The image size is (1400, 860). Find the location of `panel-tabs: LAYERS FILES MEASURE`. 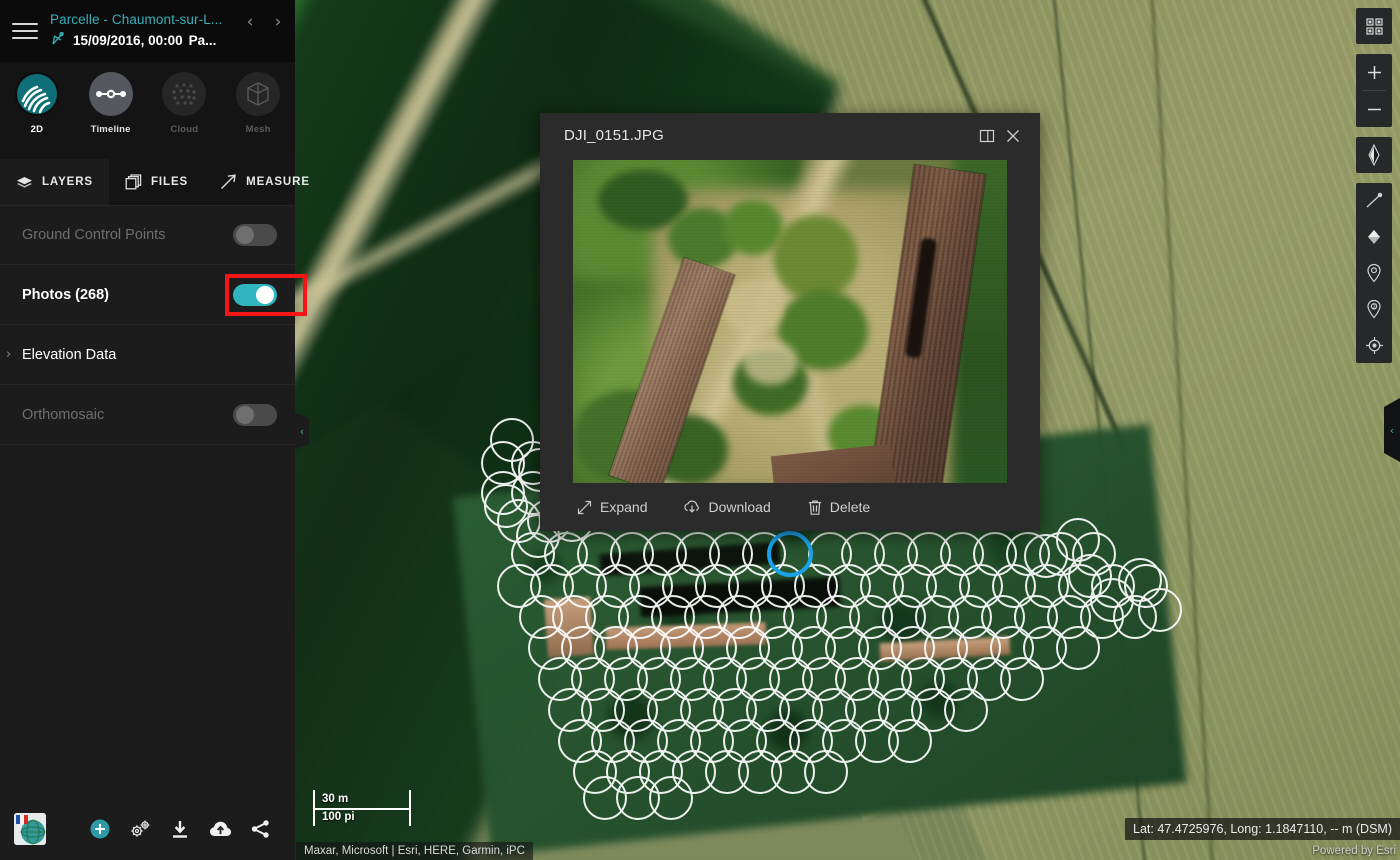

panel-tabs: LAYERS FILES MEASURE is located at coordinates (154, 182).